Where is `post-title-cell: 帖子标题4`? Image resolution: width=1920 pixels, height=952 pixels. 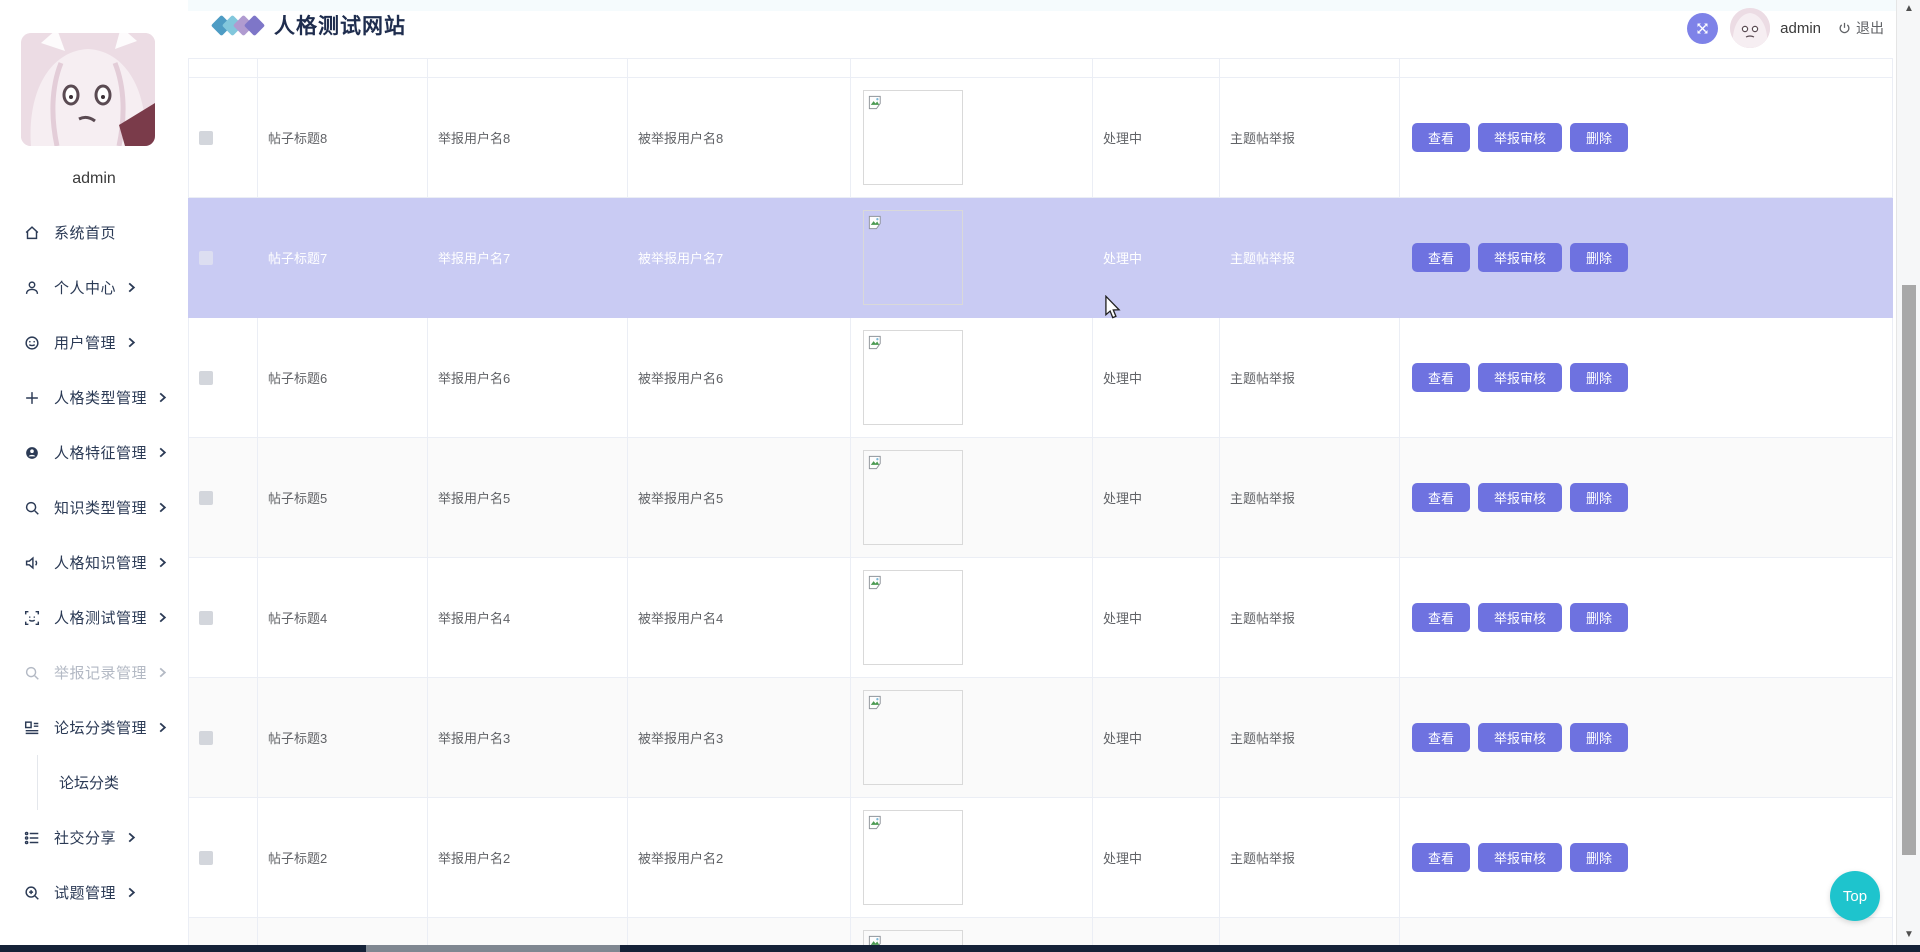 post-title-cell: 帖子标题4 is located at coordinates (343, 618).